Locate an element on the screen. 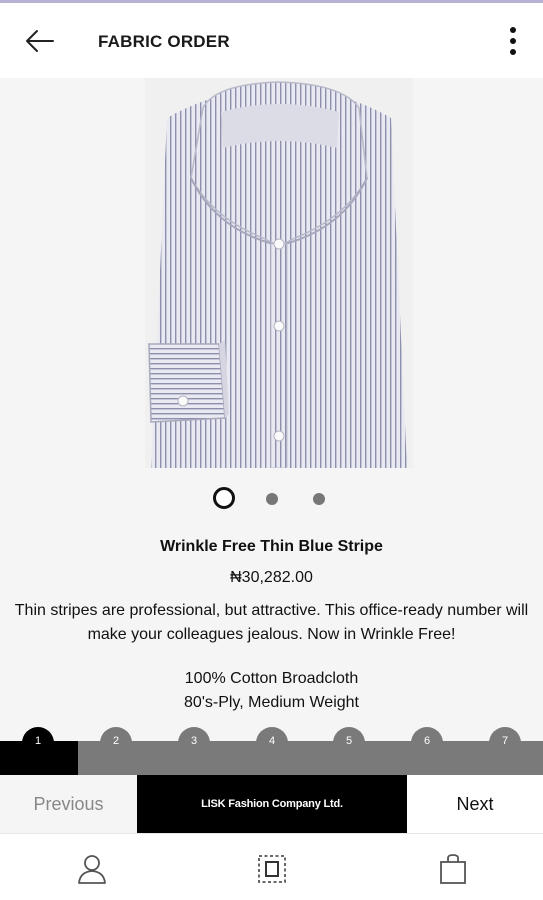 This screenshot has height=900, width=543. carousel-indicator is located at coordinates (271, 499).